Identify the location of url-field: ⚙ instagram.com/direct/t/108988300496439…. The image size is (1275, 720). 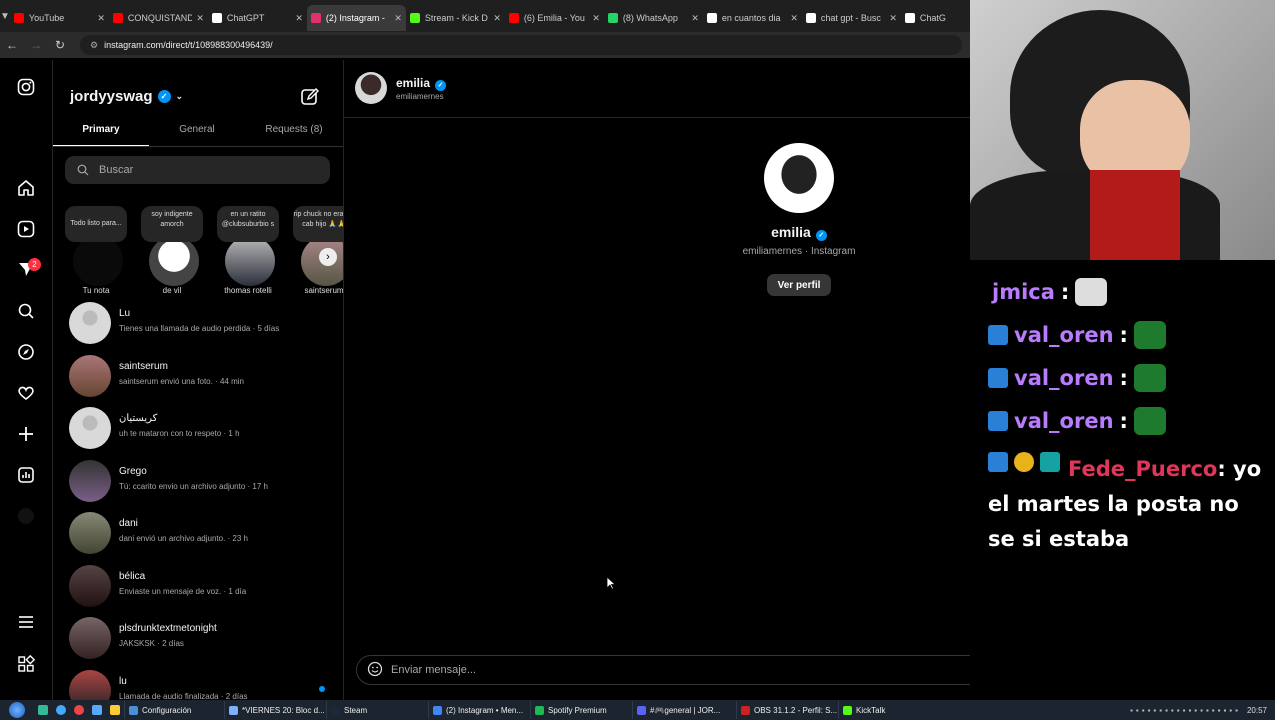
(521, 45).